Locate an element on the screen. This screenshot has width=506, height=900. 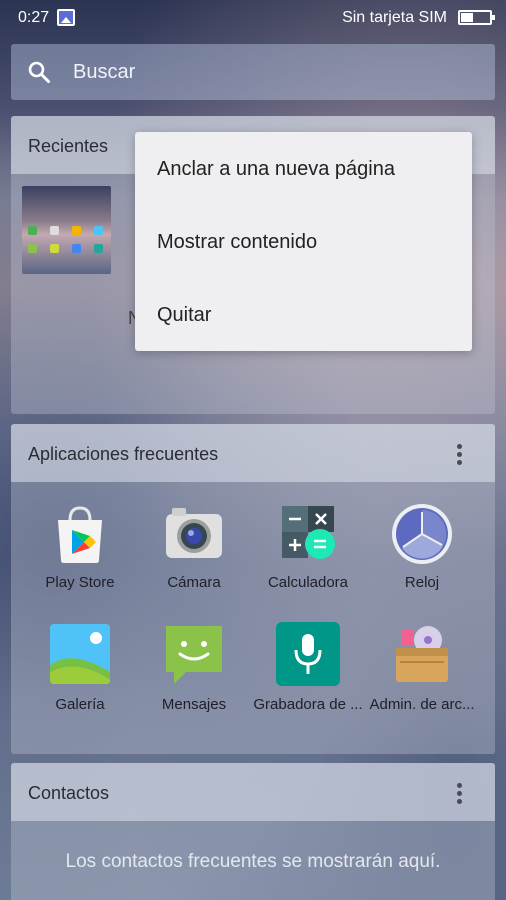
search-bar: Buscar is located at coordinates (253, 72).